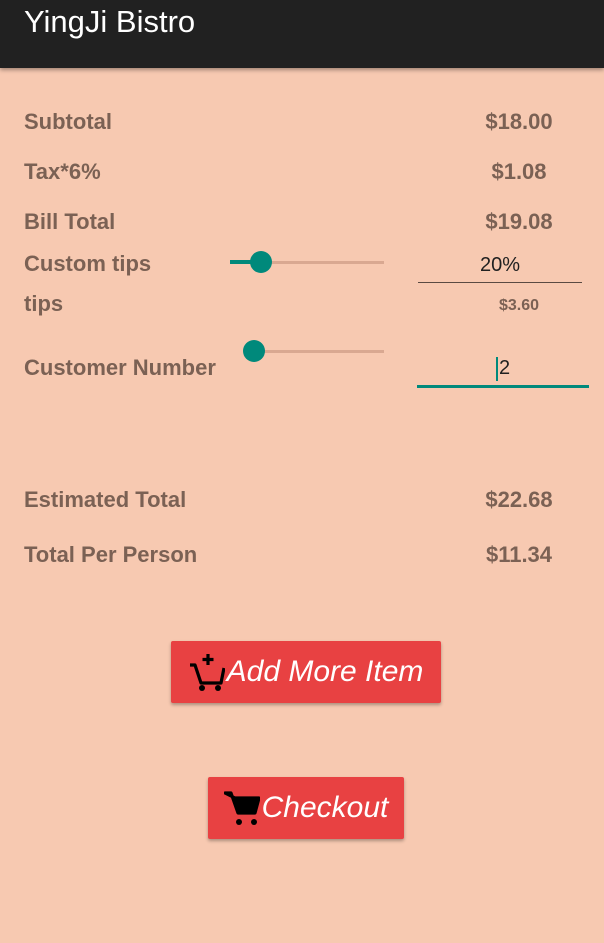 This screenshot has width=604, height=943. Describe the element at coordinates (120, 367) in the screenshot. I see `customer-number-label: Customer Number` at that location.